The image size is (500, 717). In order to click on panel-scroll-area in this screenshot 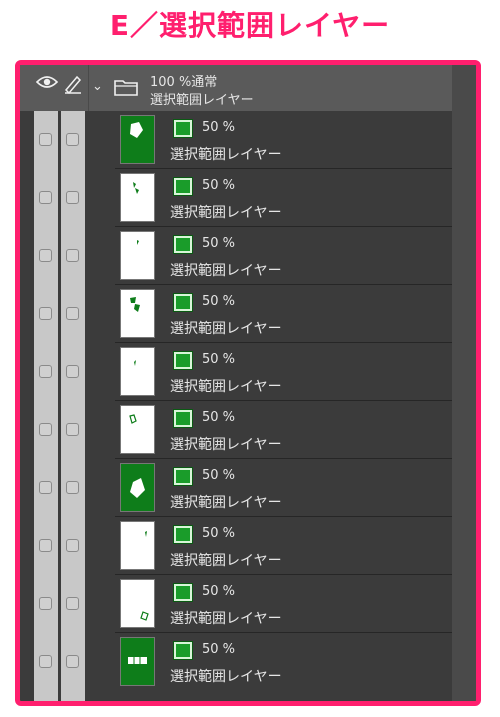, I will do `click(464, 383)`.